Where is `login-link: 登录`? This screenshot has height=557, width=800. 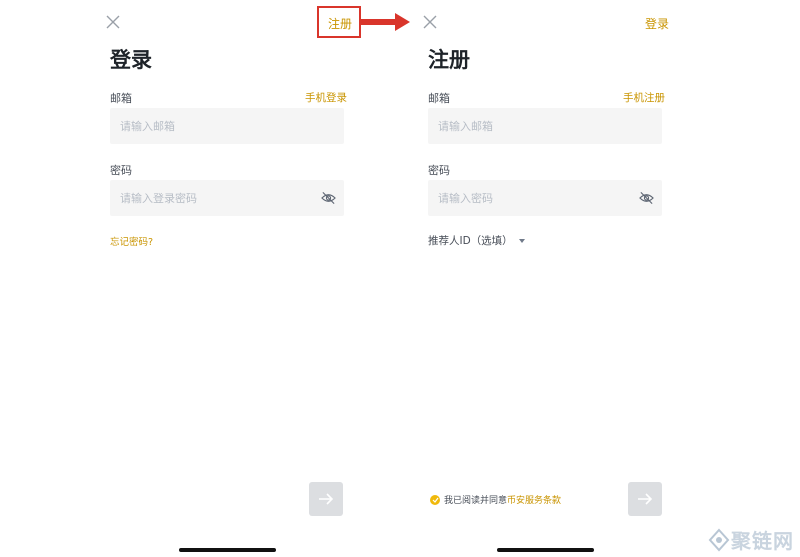
login-link: 登录 is located at coordinates (657, 23).